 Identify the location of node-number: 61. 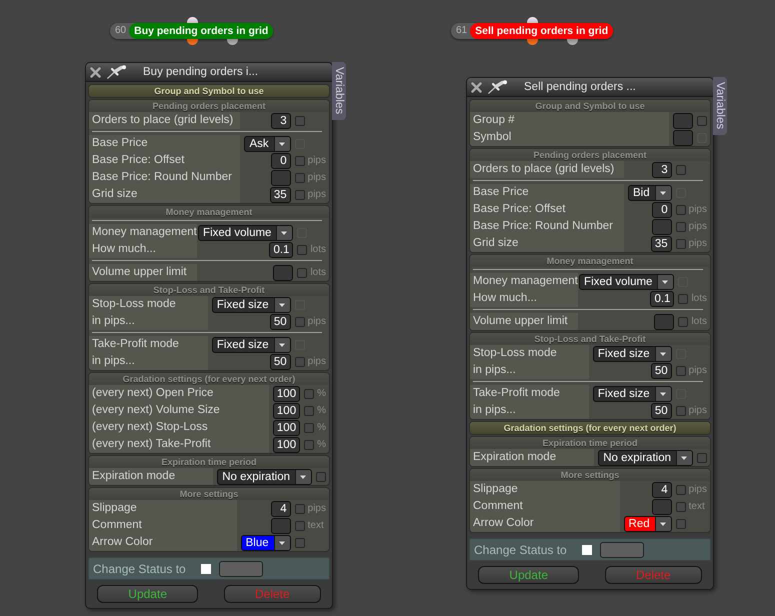
(462, 31).